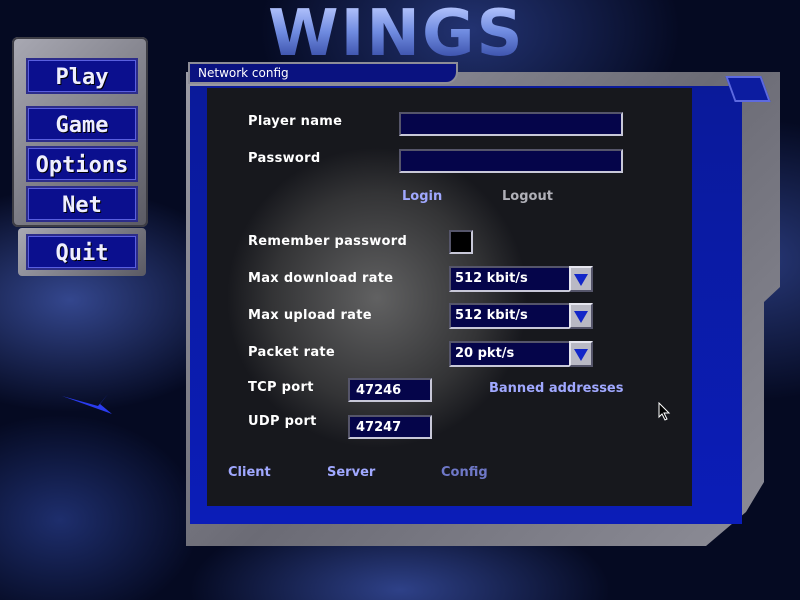 The width and height of the screenshot is (800, 600). I want to click on tcp-port-label: TCP port, so click(281, 387).